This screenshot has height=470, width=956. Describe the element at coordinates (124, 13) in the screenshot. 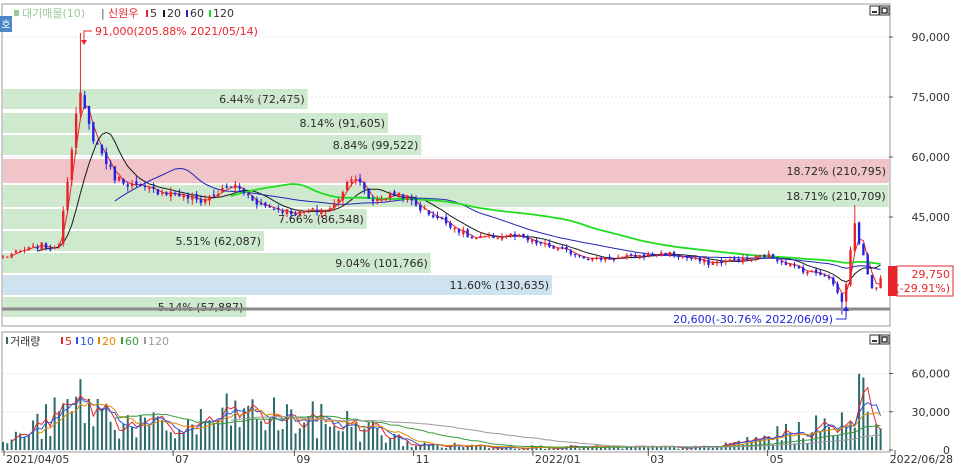

I see `price-legend: 대기매물(10) | 신원우 5 20 60 120` at that location.